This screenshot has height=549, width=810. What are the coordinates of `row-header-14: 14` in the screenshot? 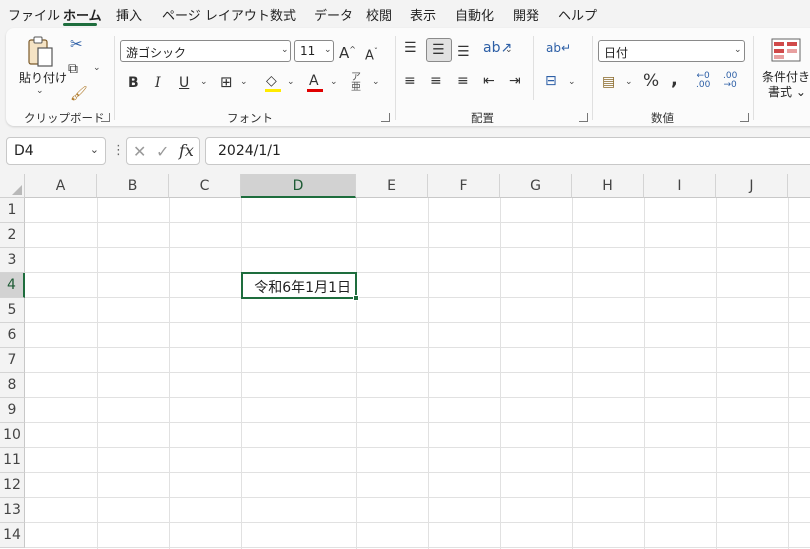 It's located at (12, 535).